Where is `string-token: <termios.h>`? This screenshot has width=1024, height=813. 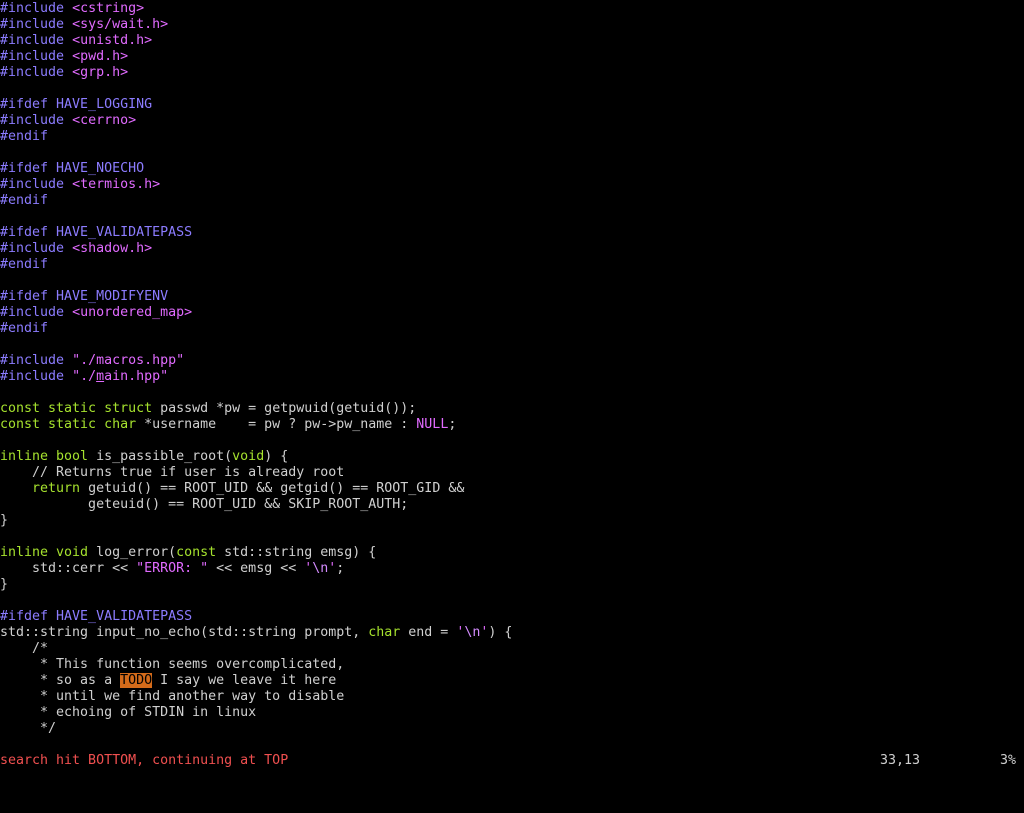
string-token: <termios.h> is located at coordinates (116, 184).